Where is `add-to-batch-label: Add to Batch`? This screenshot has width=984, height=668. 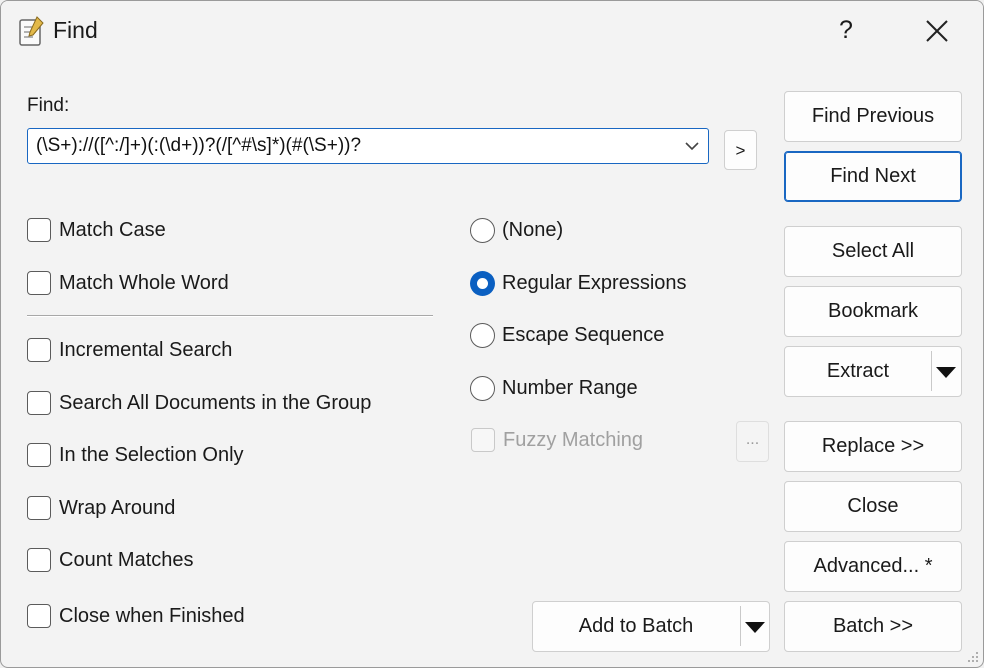 add-to-batch-label: Add to Batch is located at coordinates (636, 626).